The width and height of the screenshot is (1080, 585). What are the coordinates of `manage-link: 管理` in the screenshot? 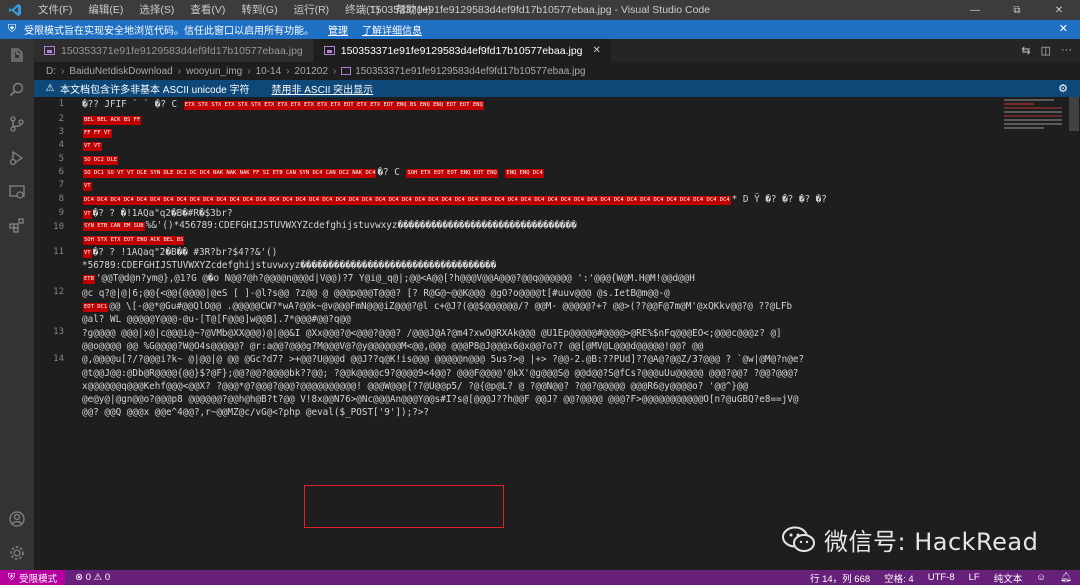 It's located at (338, 29).